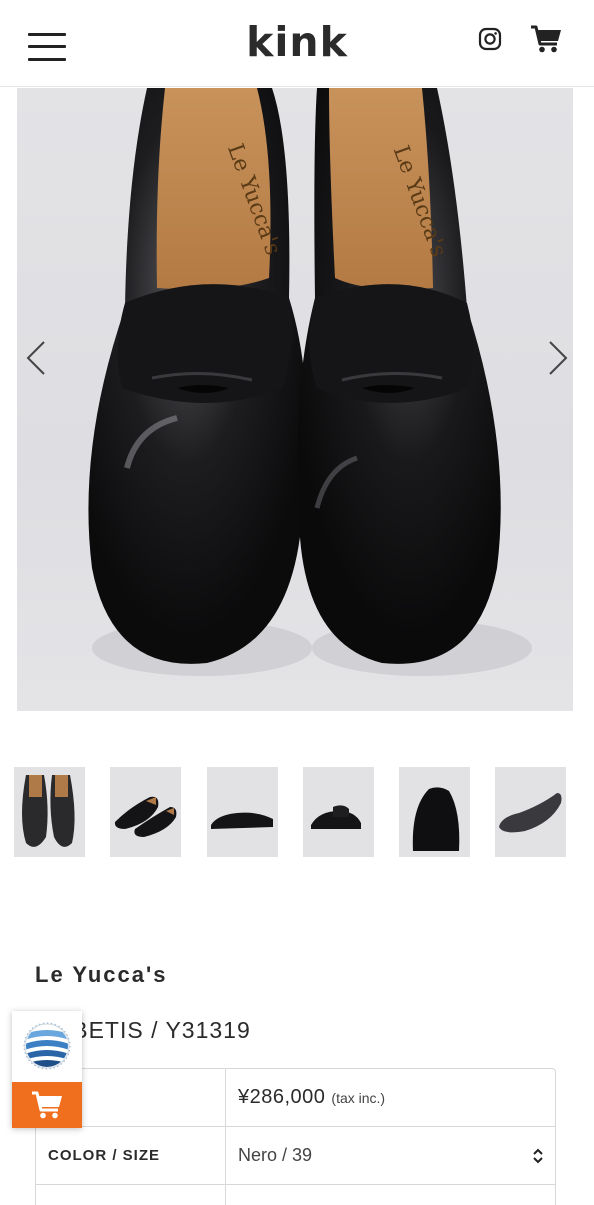 The width and height of the screenshot is (594, 1205). I want to click on thumbnail-loafer-side, so click(242, 812).